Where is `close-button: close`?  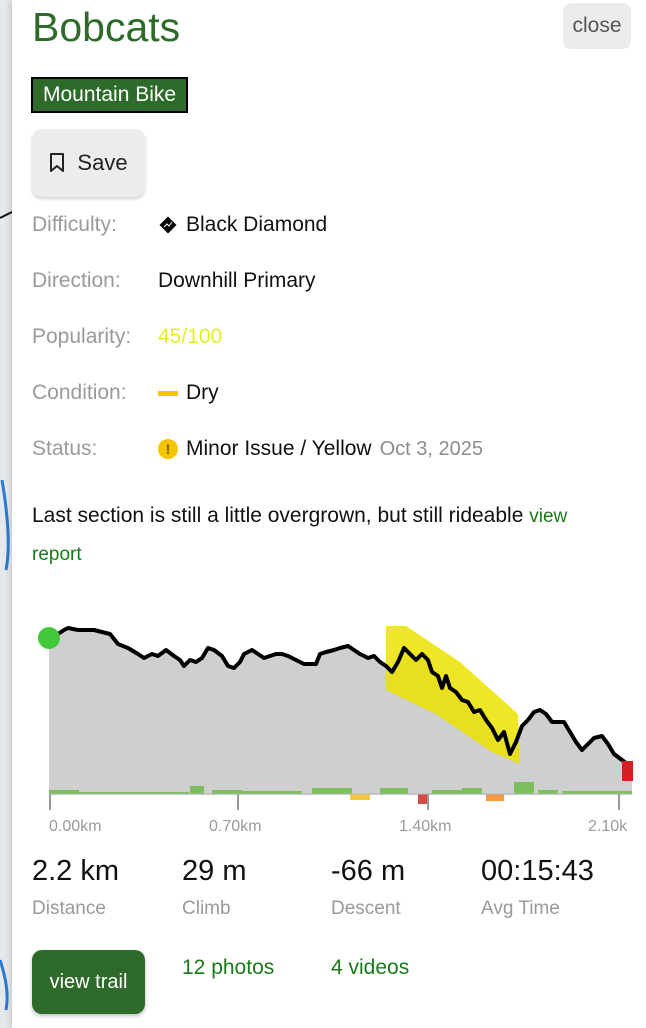
close-button: close is located at coordinates (597, 26).